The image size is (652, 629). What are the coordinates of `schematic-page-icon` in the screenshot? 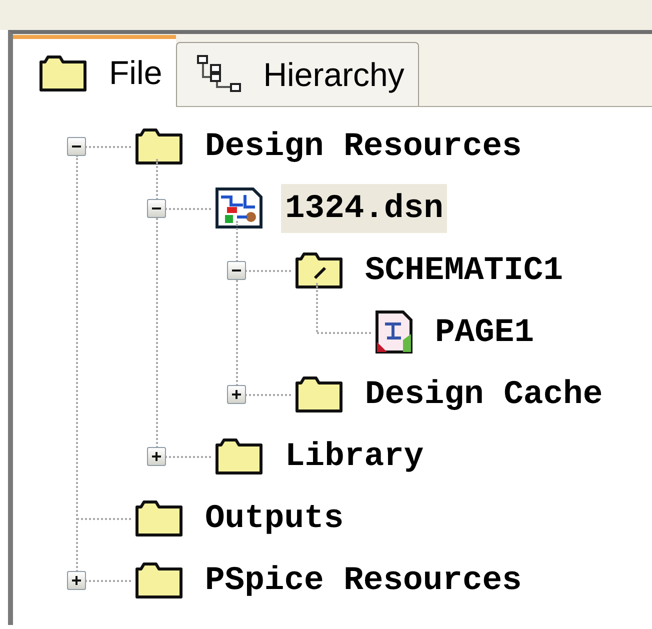 It's located at (394, 332).